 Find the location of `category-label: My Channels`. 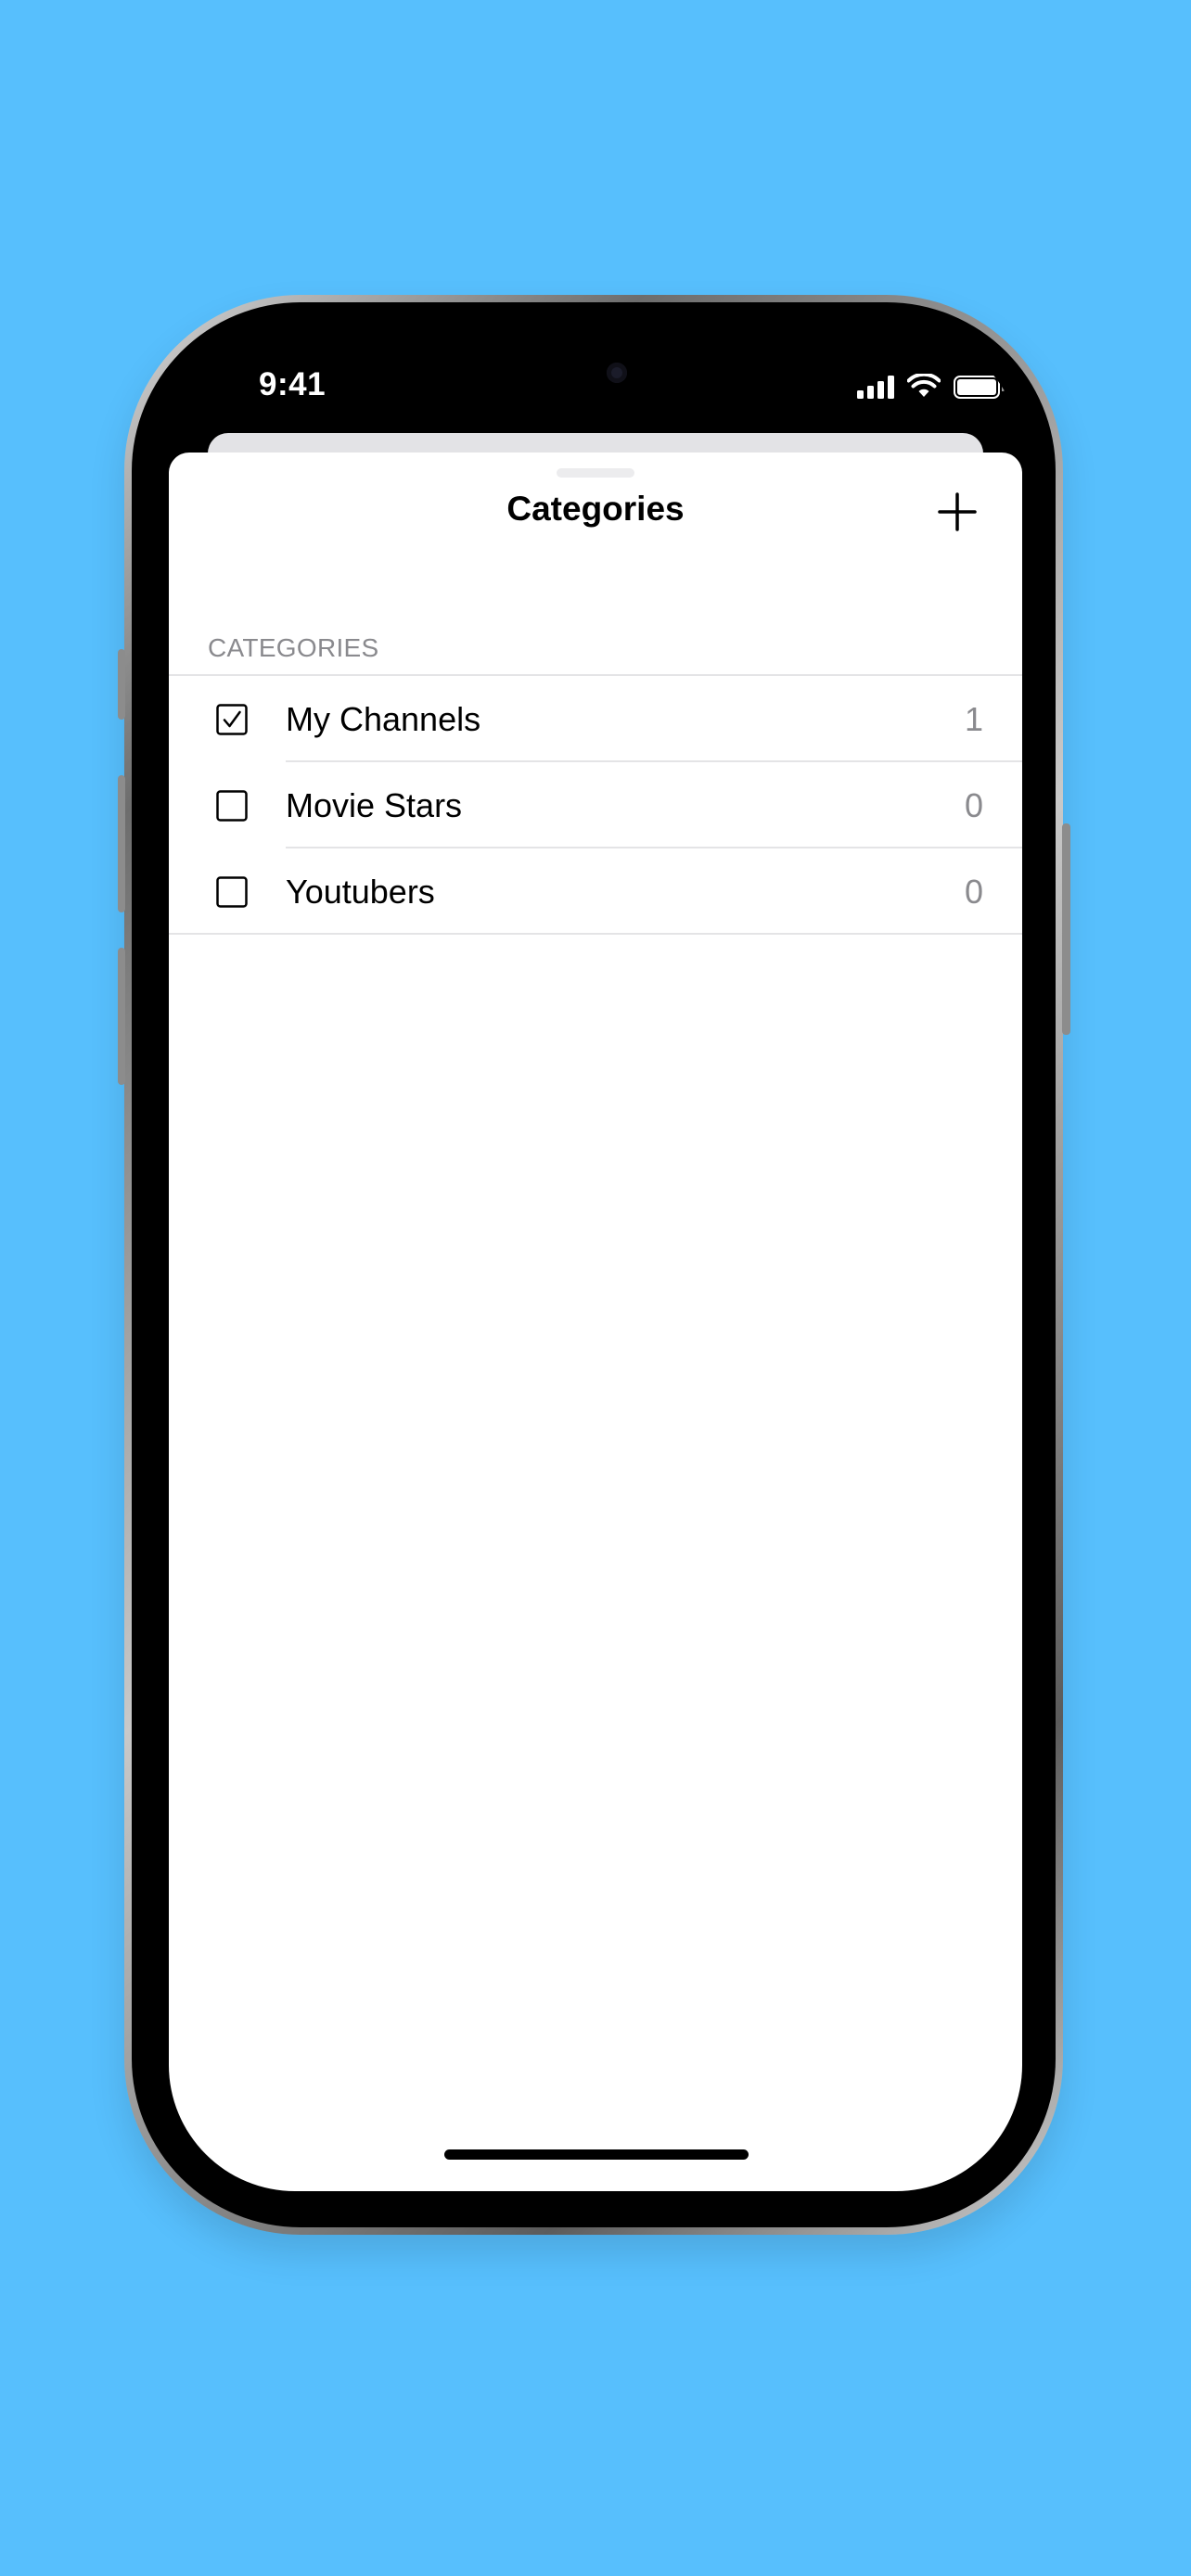

category-label: My Channels is located at coordinates (383, 719).